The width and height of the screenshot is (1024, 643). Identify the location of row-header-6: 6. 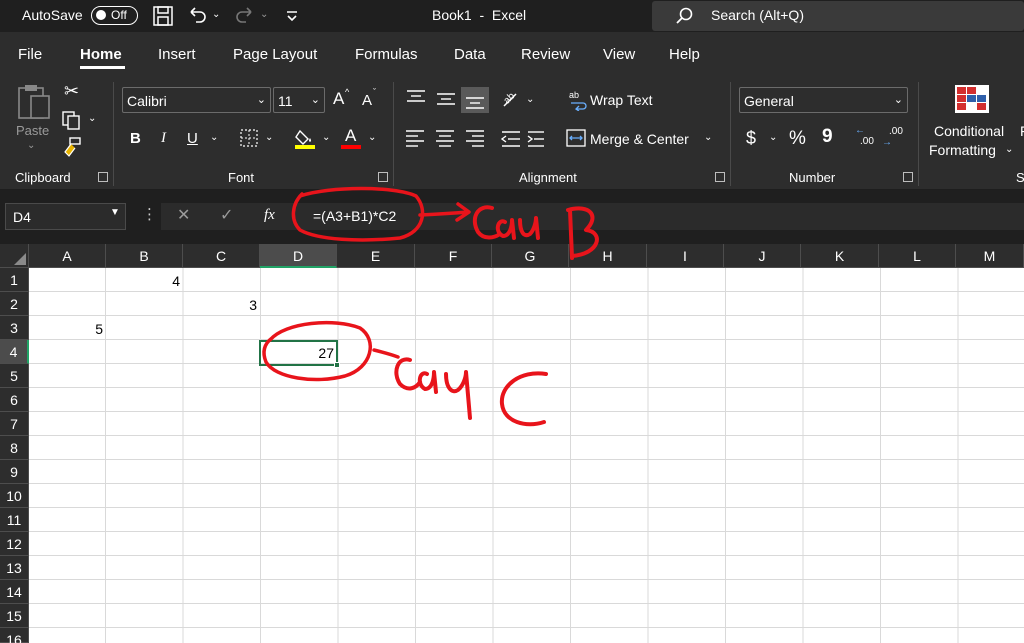
(14, 400).